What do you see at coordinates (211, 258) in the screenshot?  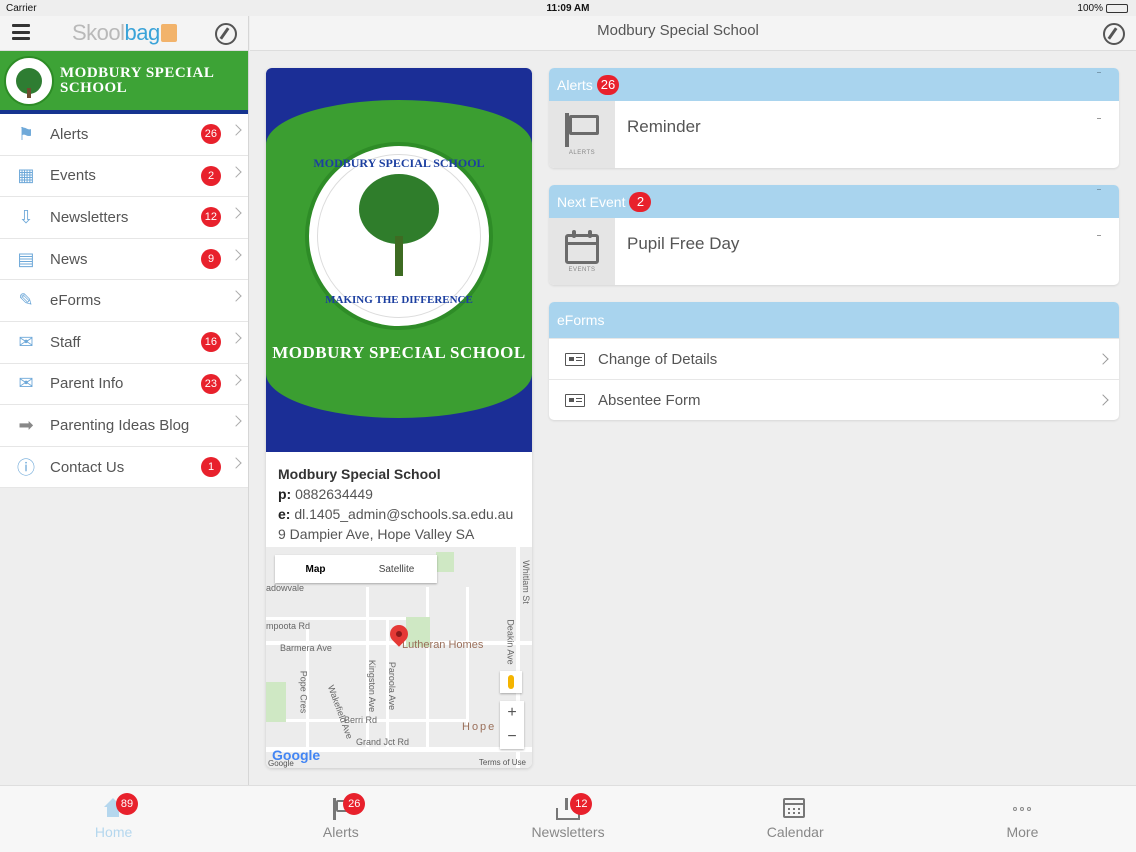 I see `count-badge: 9` at bounding box center [211, 258].